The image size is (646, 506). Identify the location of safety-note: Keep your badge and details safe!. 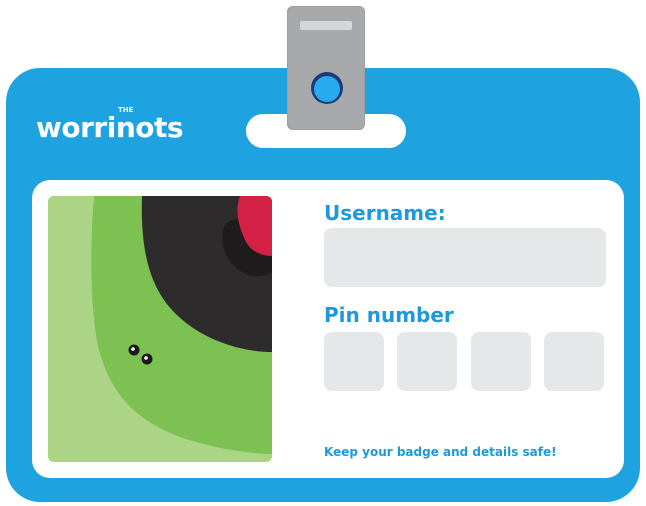
(440, 452).